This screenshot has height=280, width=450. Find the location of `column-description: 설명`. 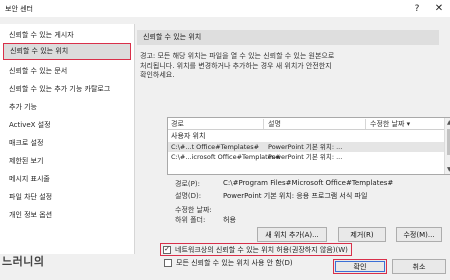

column-description: 설명 is located at coordinates (315, 124).